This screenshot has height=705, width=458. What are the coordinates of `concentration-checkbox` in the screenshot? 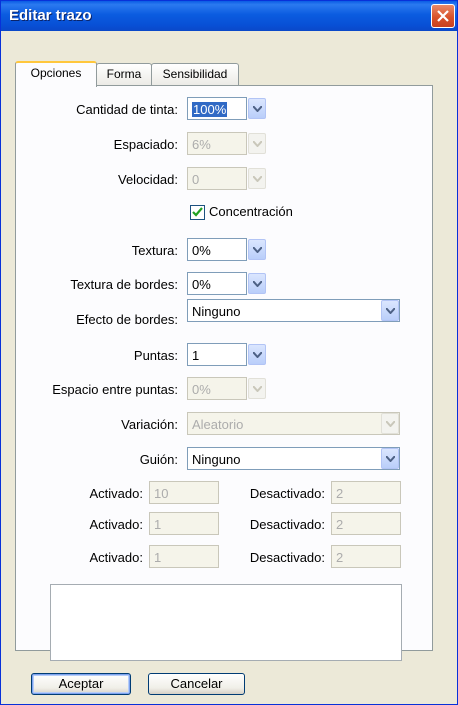 It's located at (197, 212).